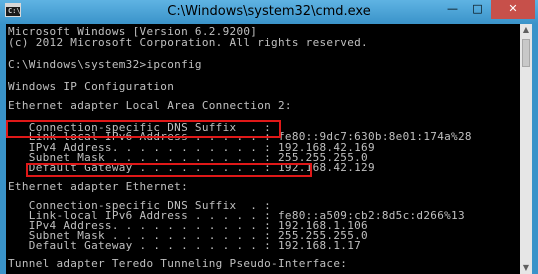 The width and height of the screenshot is (538, 274). What do you see at coordinates (477, 9) in the screenshot?
I see `maximize-button: □` at bounding box center [477, 9].